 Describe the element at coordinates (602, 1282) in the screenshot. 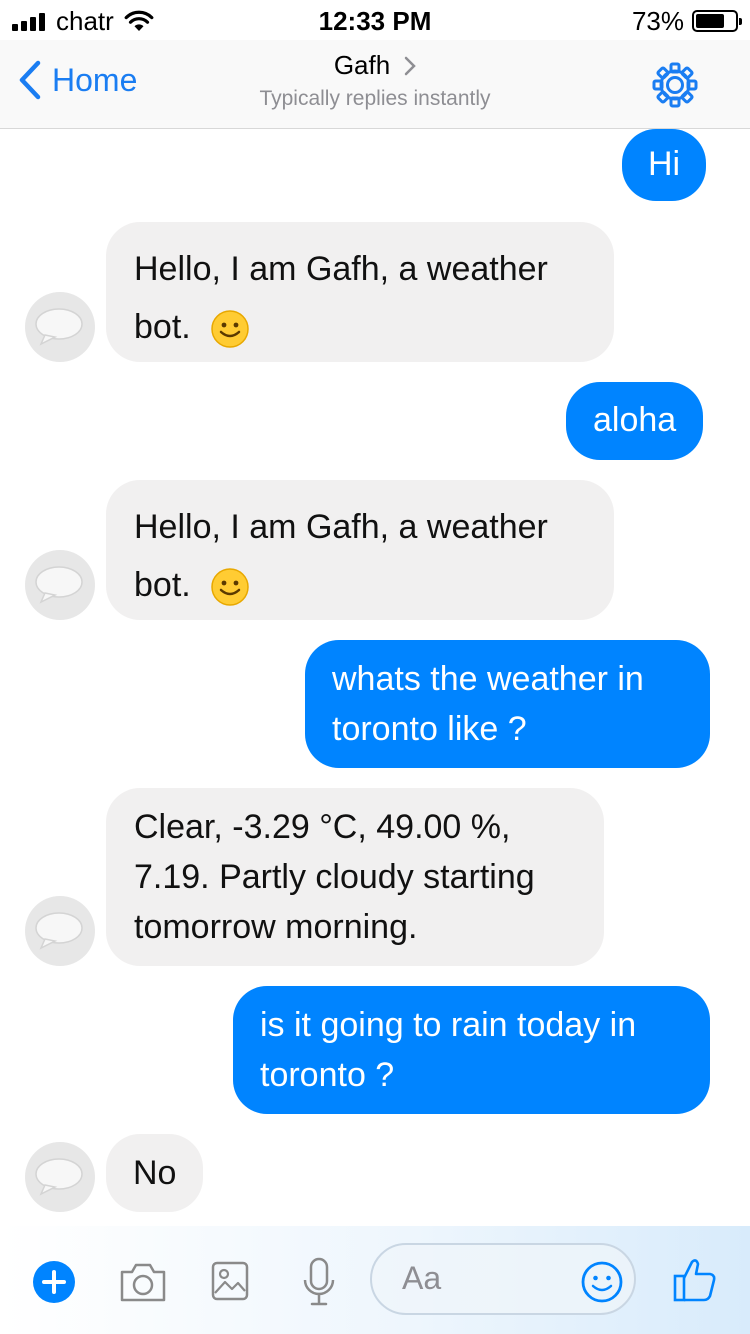

I see `emoji-icon` at that location.